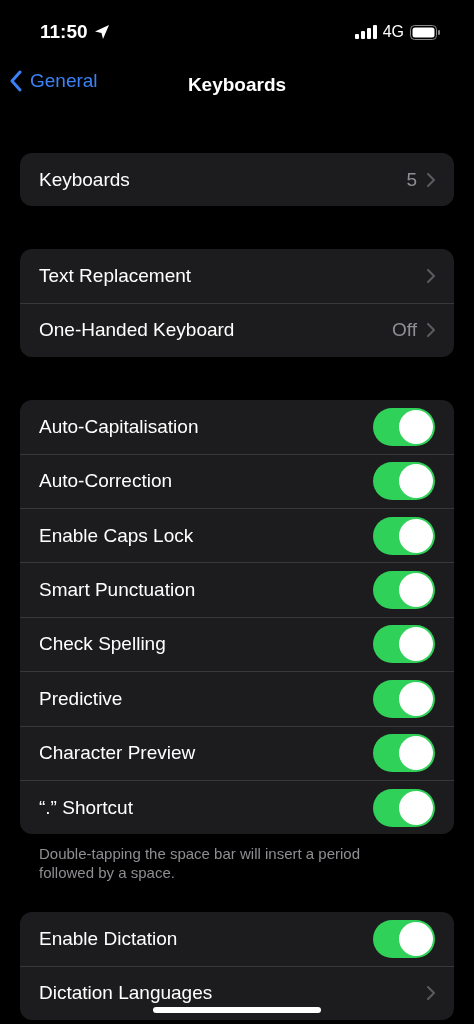 The width and height of the screenshot is (474, 1024). Describe the element at coordinates (16, 81) in the screenshot. I see `back-chevron-icon` at that location.